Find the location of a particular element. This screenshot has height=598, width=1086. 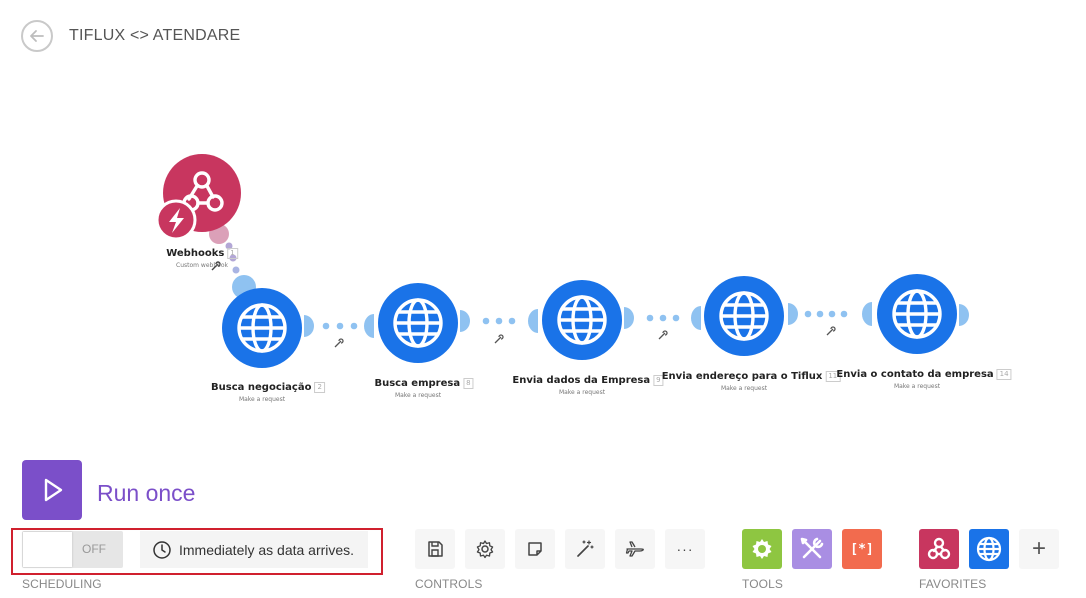

scheduling-section-label: SCHEDULING is located at coordinates (62, 584).